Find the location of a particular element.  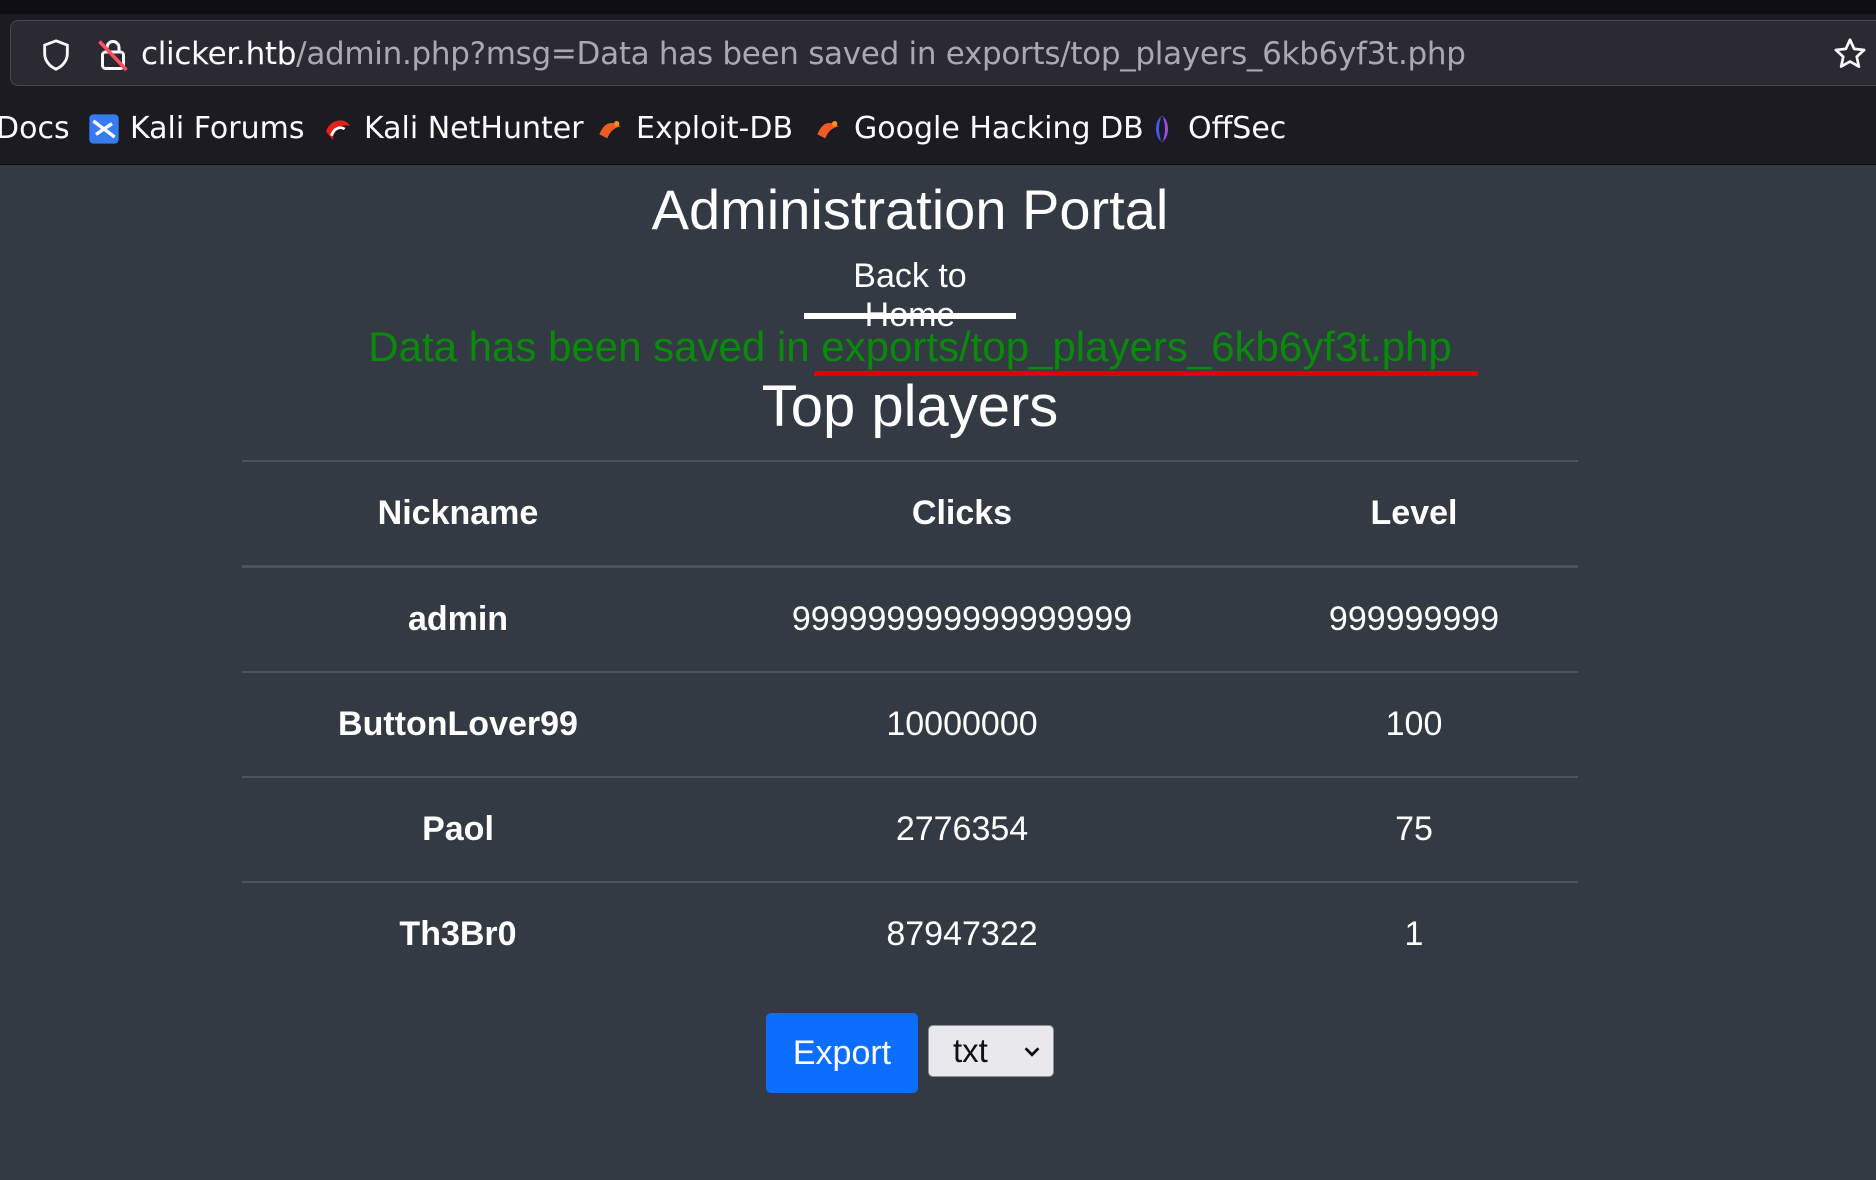

export-button: Export is located at coordinates (842, 1053).